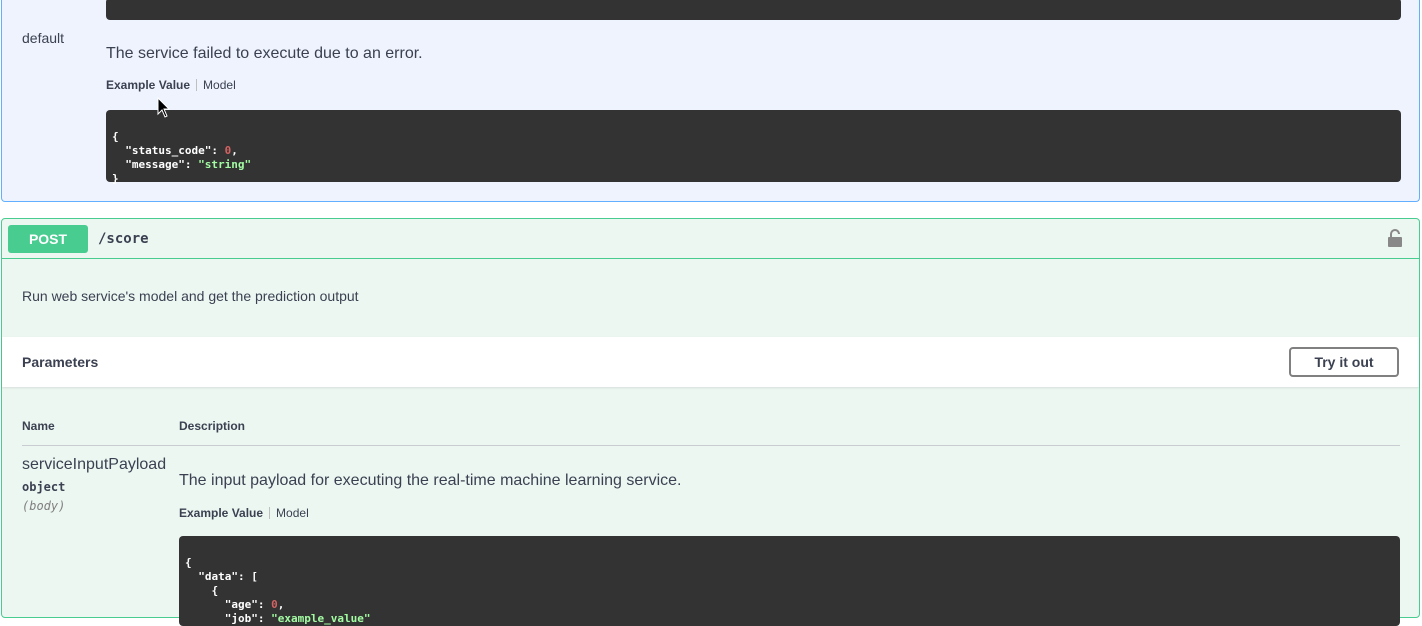  Describe the element at coordinates (43, 38) in the screenshot. I see `response-code: default` at that location.